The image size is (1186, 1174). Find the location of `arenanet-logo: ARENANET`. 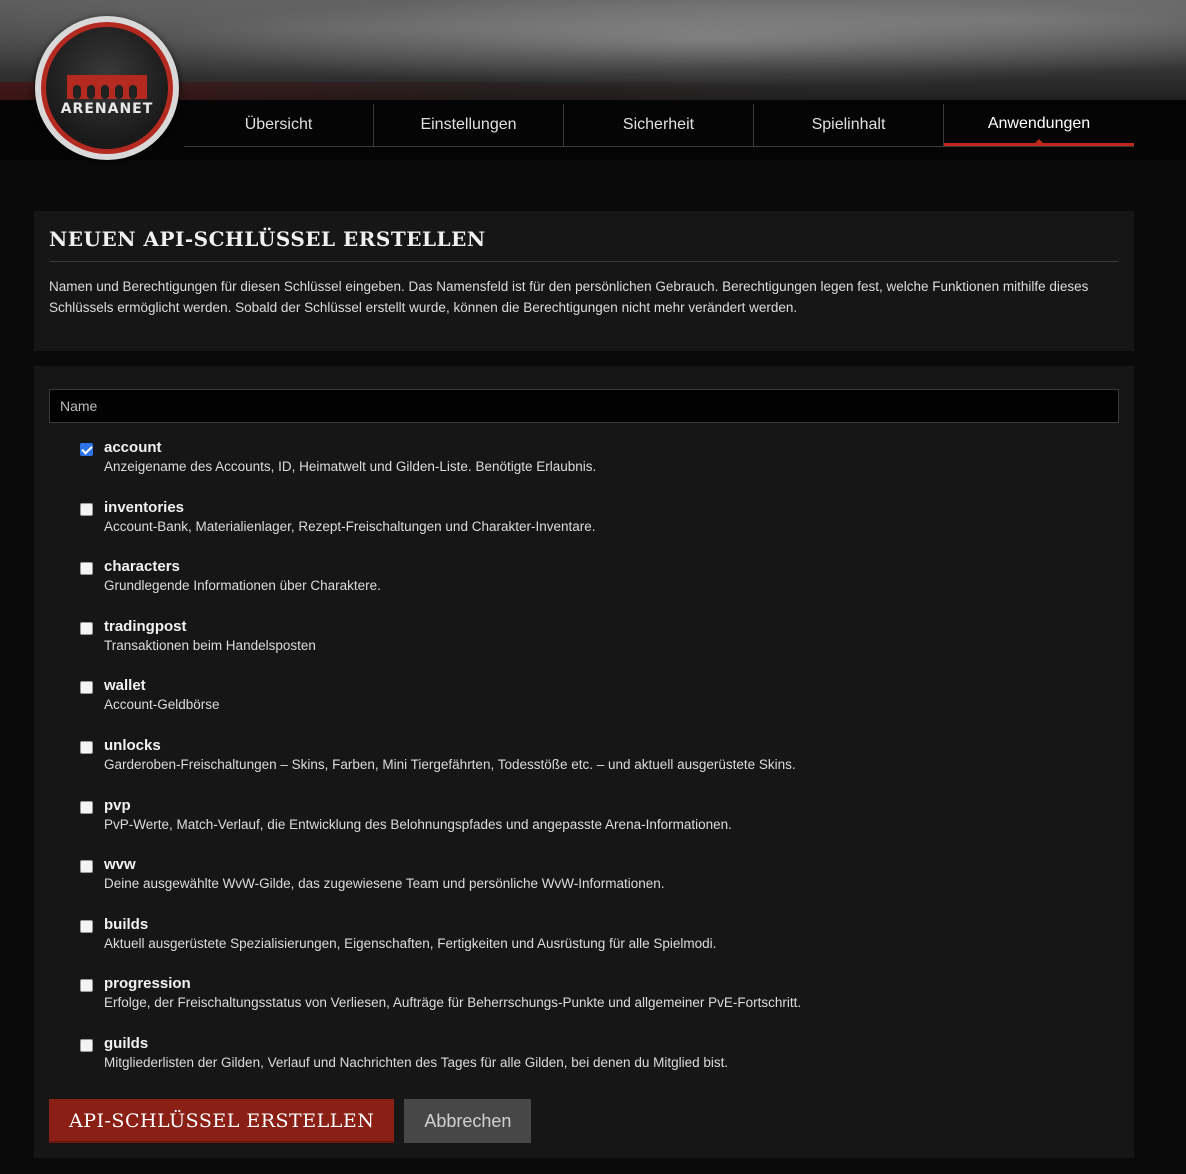

arenanet-logo: ARENANET is located at coordinates (107, 88).